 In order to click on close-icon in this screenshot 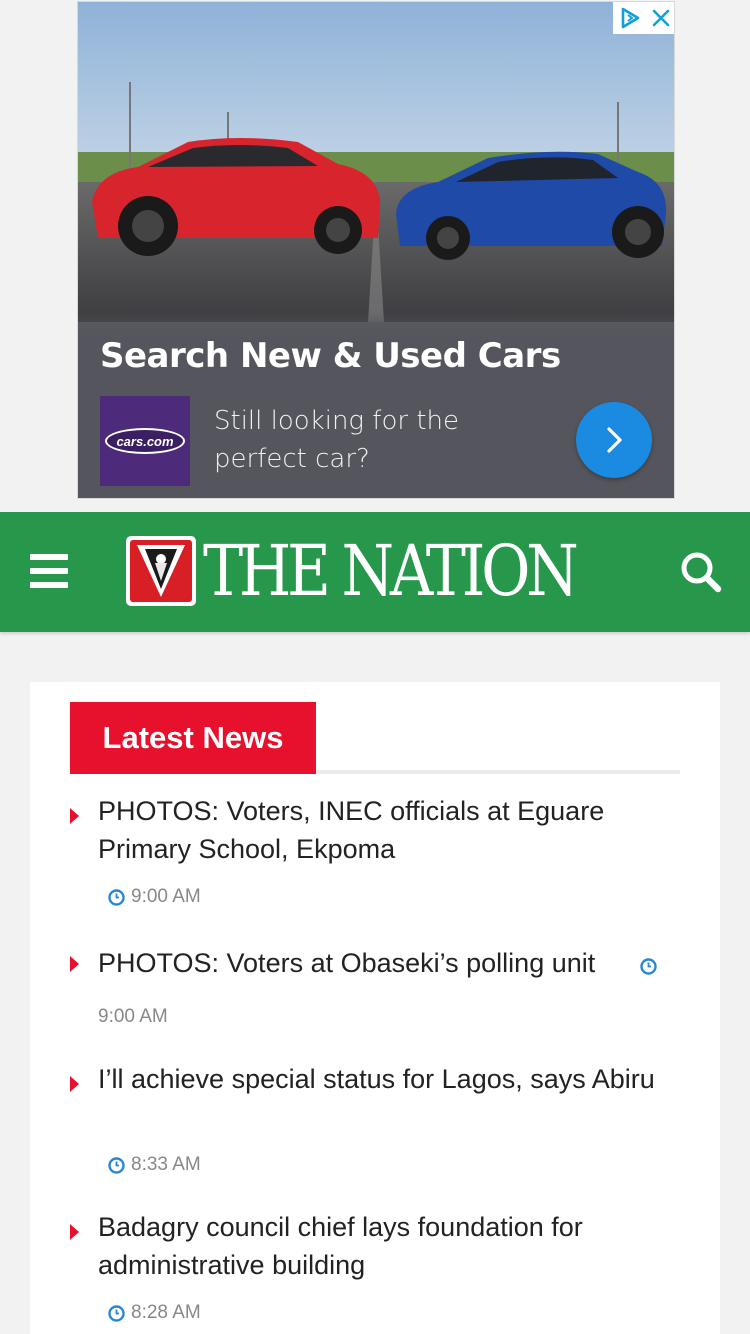, I will do `click(661, 18)`.